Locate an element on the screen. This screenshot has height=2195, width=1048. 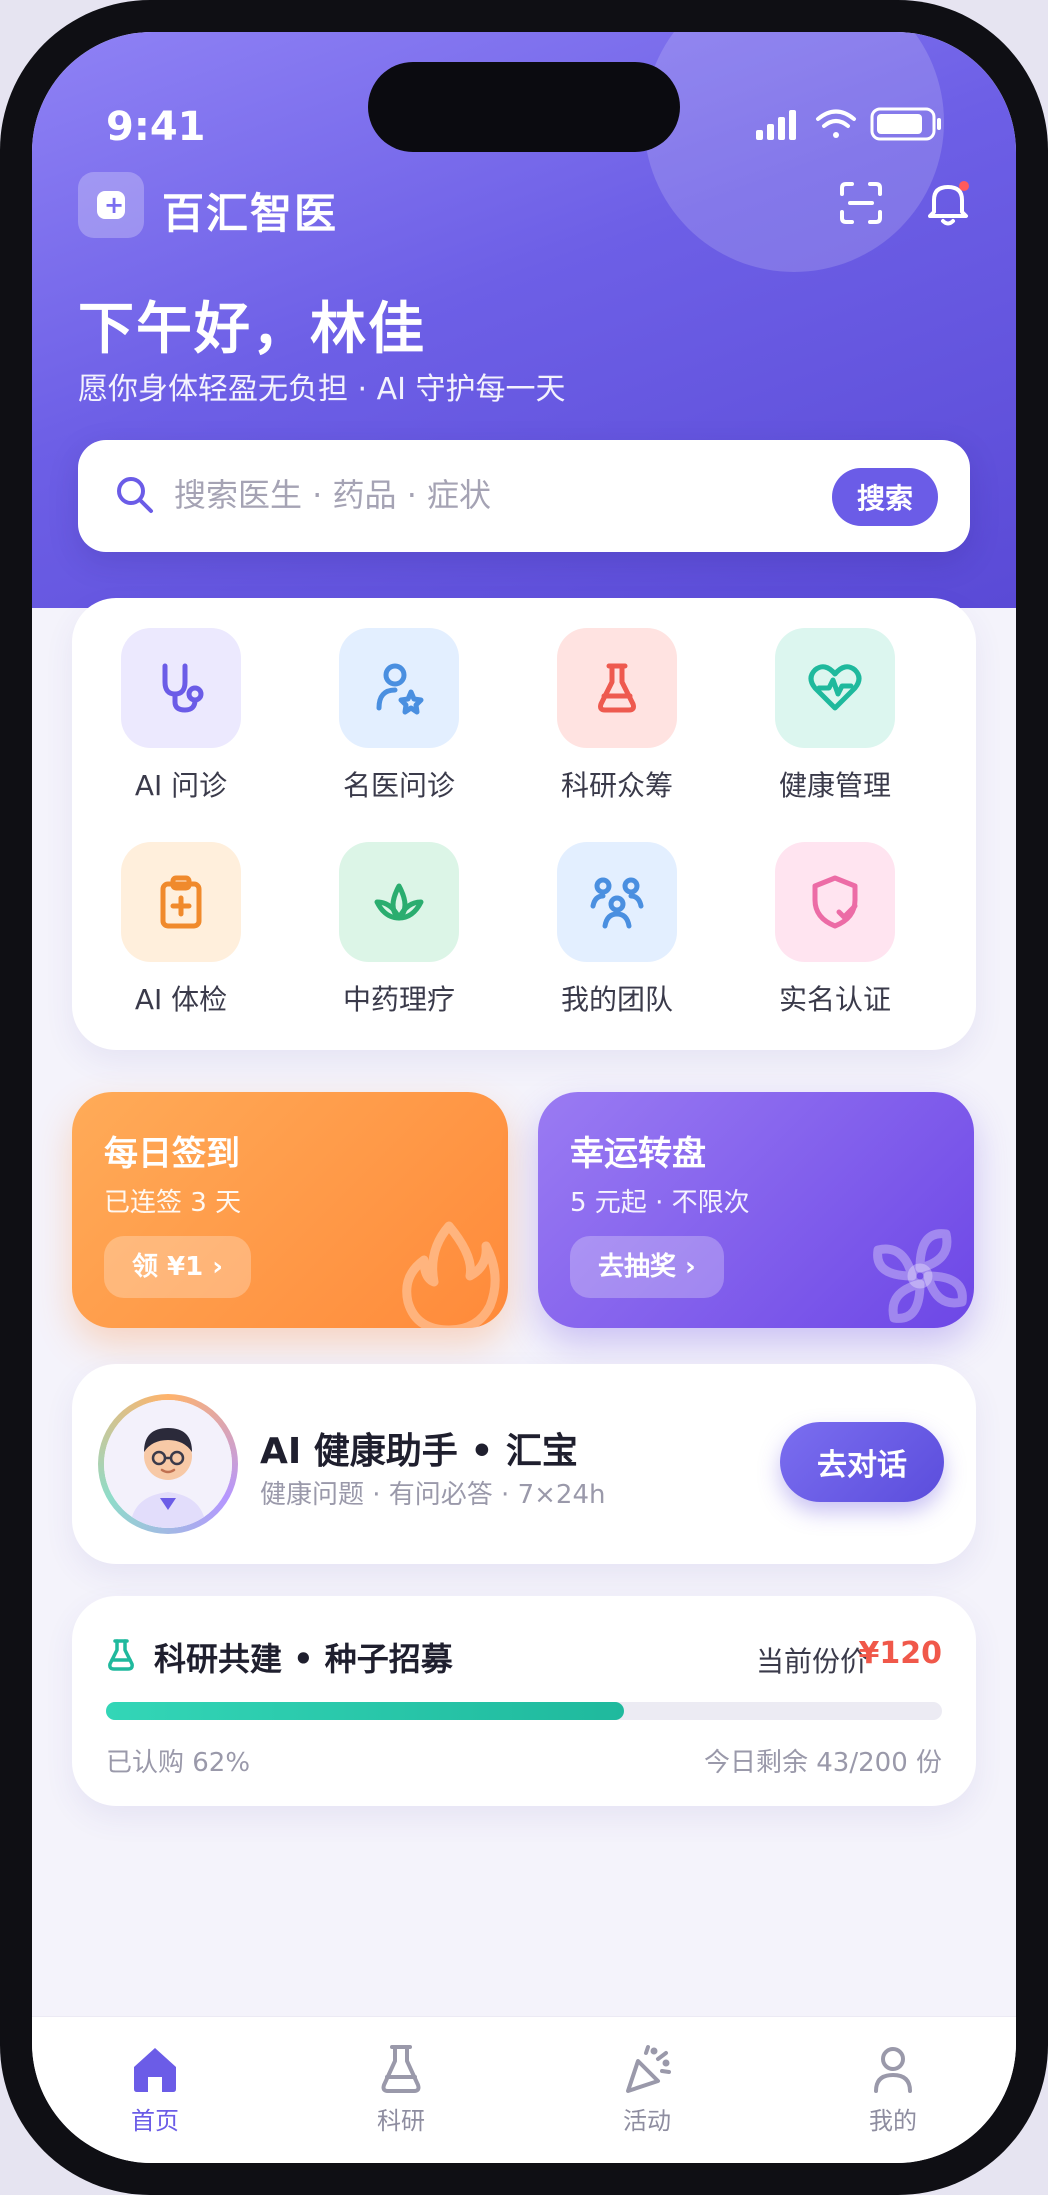
party-popper-icon is located at coordinates (648, 2069).